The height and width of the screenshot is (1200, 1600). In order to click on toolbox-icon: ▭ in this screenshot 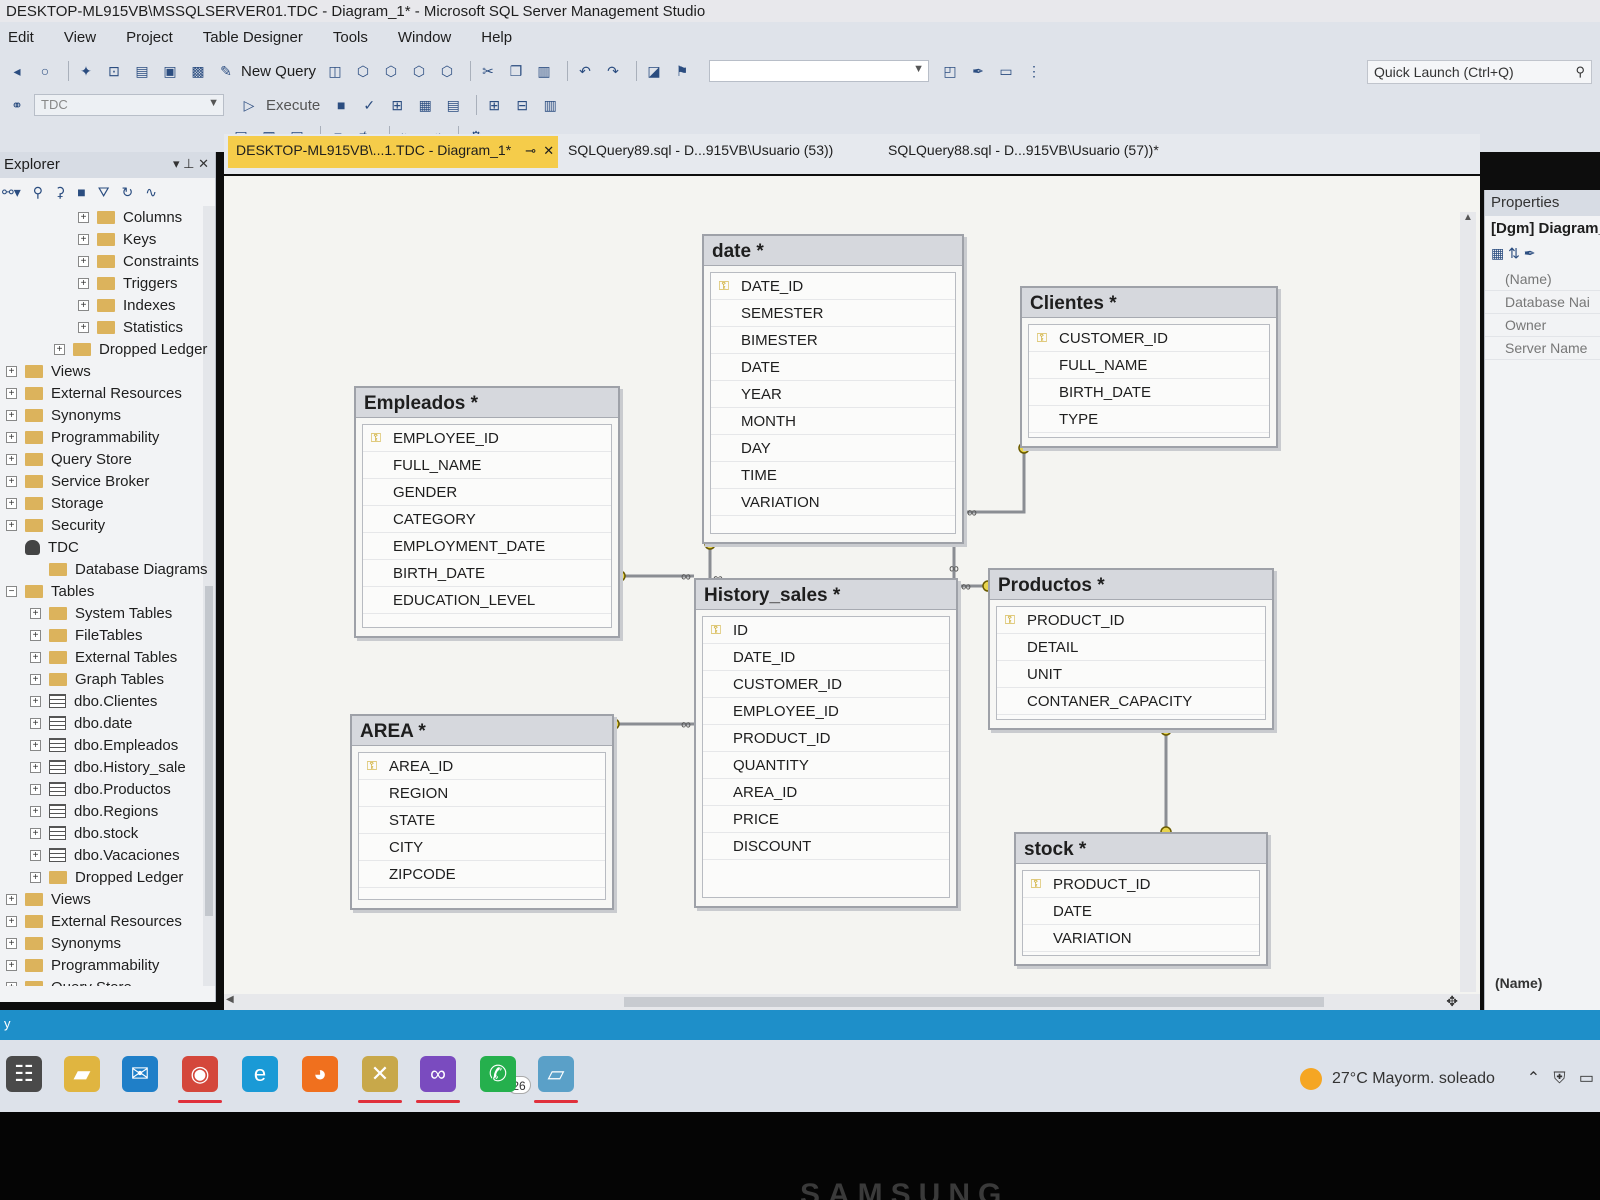, I will do `click(1006, 71)`.